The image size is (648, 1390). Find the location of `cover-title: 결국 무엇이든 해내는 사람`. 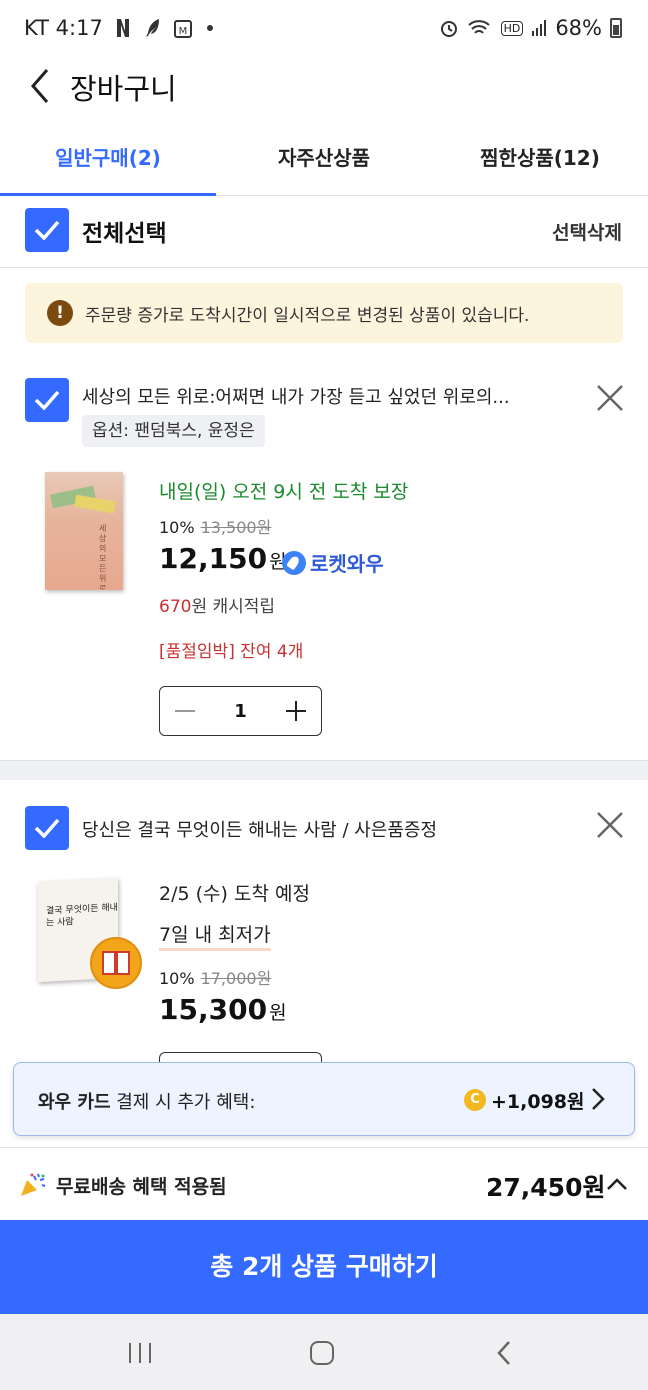

cover-title: 결국 무엇이든 해내는 사람 is located at coordinates (82, 915).